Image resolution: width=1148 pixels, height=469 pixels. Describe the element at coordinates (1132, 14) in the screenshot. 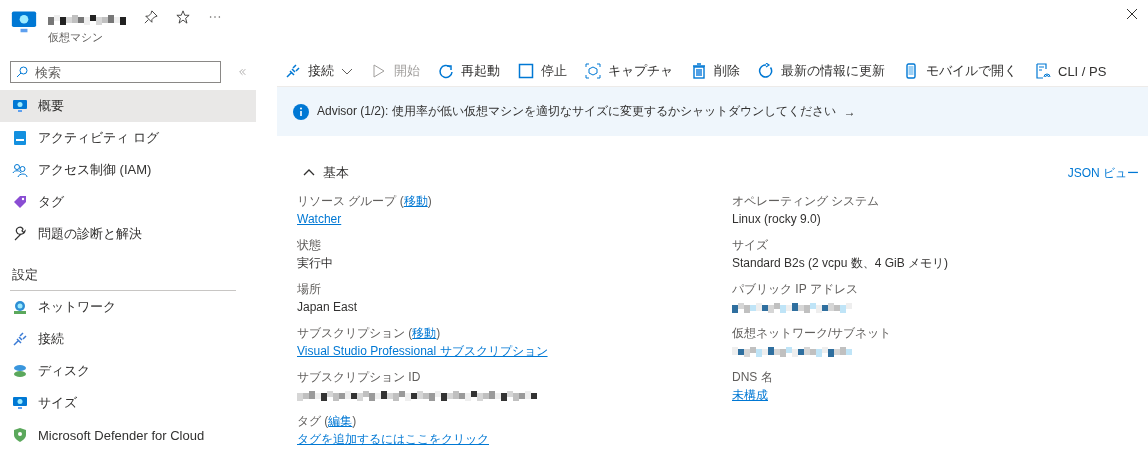

I see `close-icon` at that location.